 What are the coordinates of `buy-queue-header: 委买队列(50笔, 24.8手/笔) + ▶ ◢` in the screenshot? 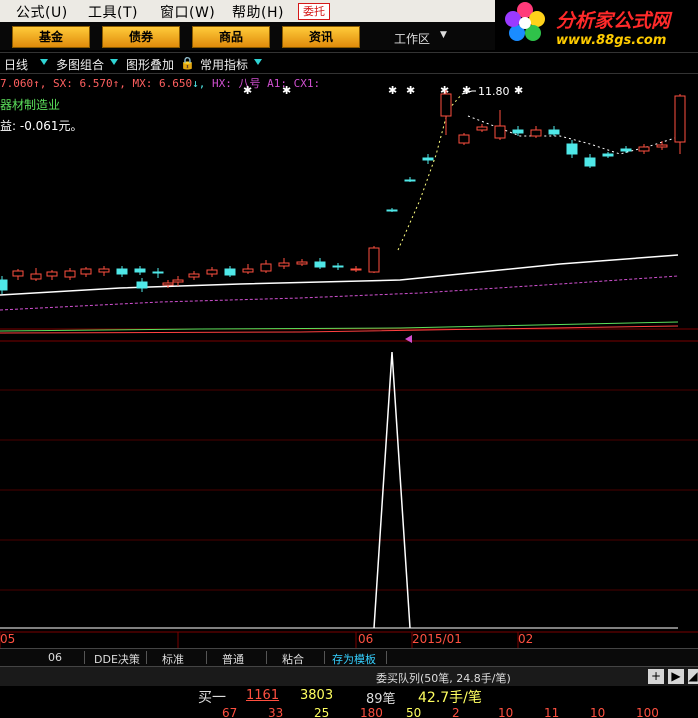 It's located at (349, 676).